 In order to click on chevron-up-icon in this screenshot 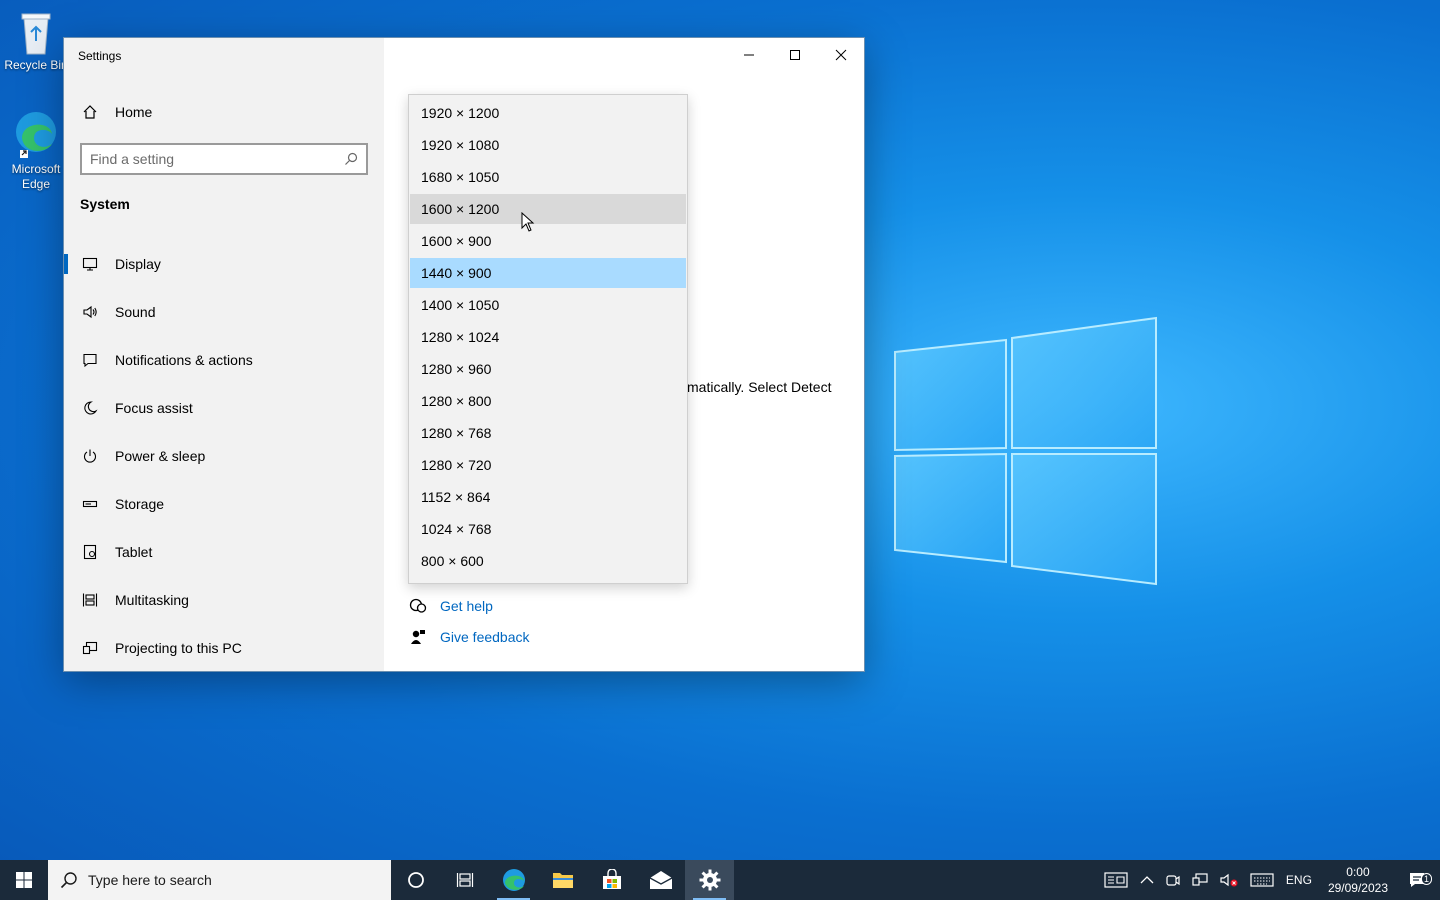, I will do `click(1147, 880)`.